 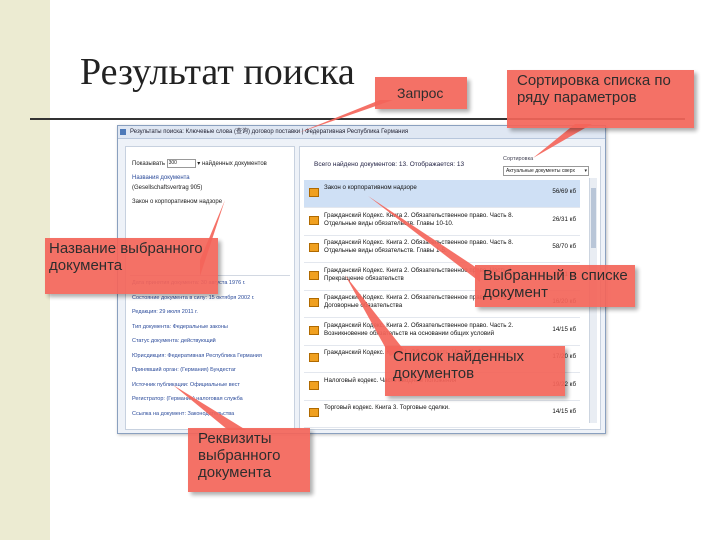 I want to click on callout-query: Запрос, so click(x=421, y=93).